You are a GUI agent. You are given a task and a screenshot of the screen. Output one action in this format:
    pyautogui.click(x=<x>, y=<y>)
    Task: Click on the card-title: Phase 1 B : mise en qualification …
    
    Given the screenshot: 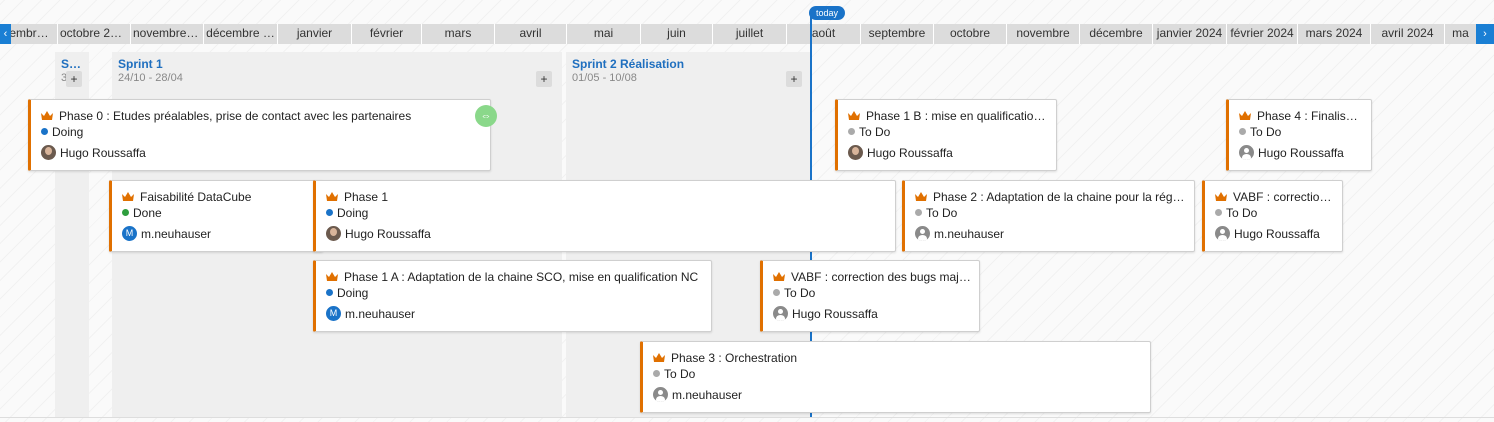 What is the action you would take?
    pyautogui.click(x=957, y=116)
    